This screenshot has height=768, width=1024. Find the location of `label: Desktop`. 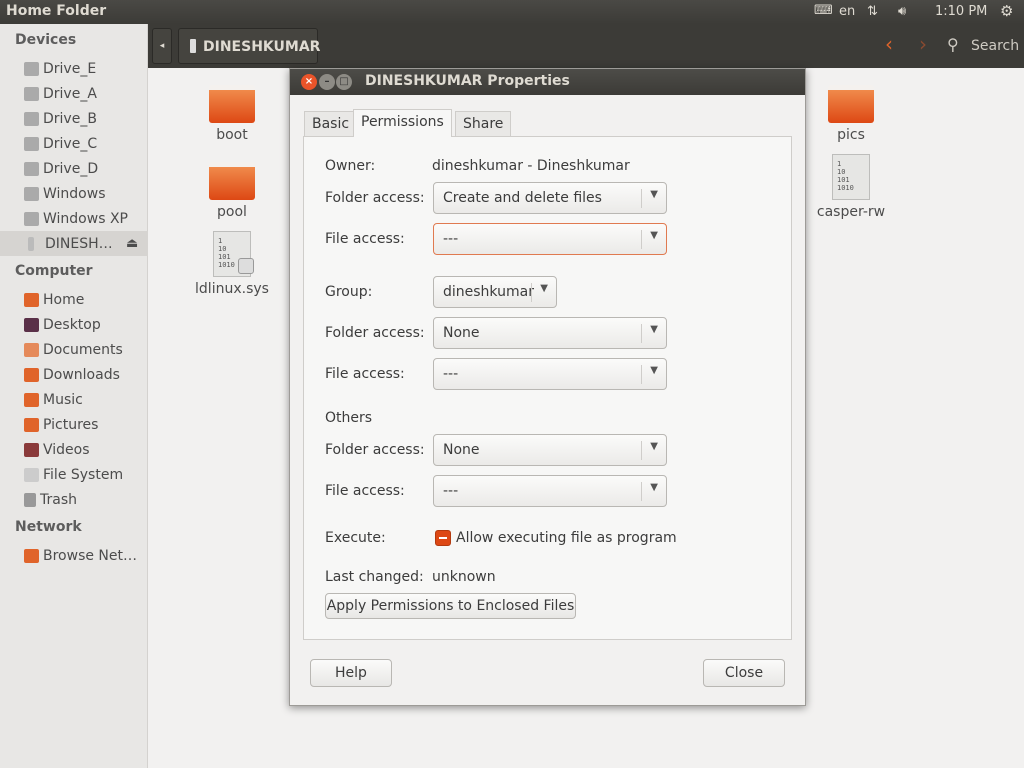

label: Desktop is located at coordinates (72, 324).